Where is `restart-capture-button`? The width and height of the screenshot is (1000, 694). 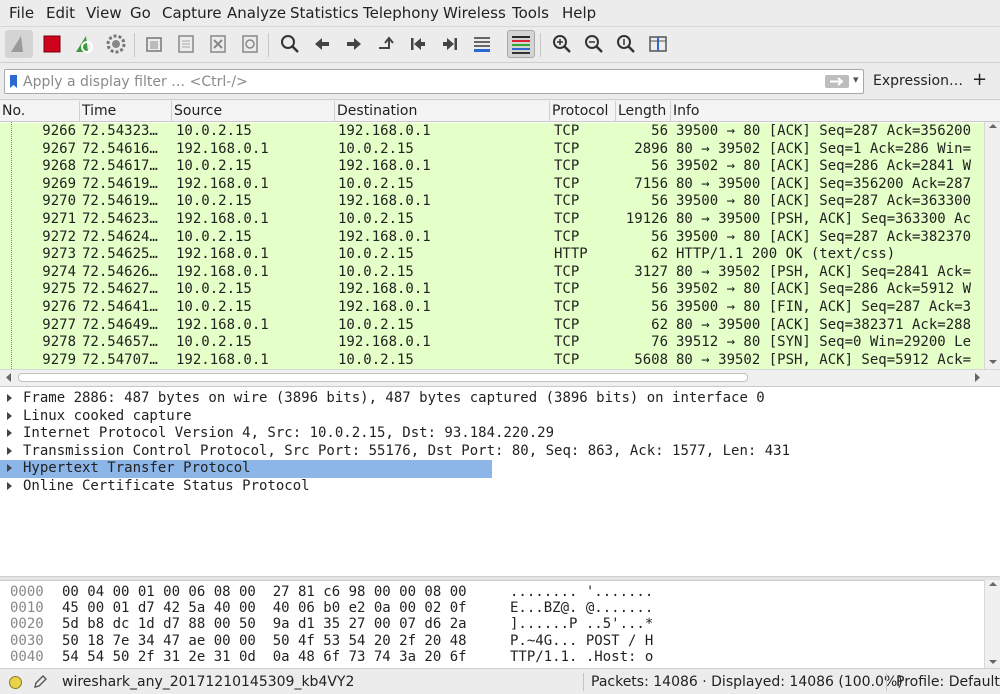 restart-capture-button is located at coordinates (84, 44).